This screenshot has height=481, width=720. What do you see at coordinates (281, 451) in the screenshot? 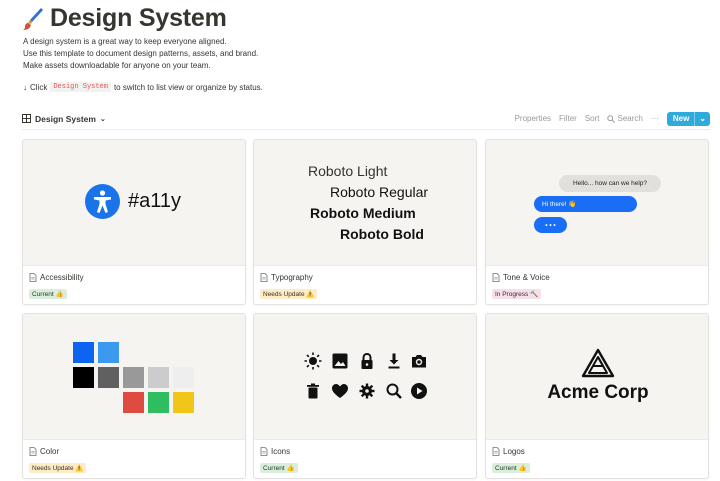
I see `card-name: Icons` at bounding box center [281, 451].